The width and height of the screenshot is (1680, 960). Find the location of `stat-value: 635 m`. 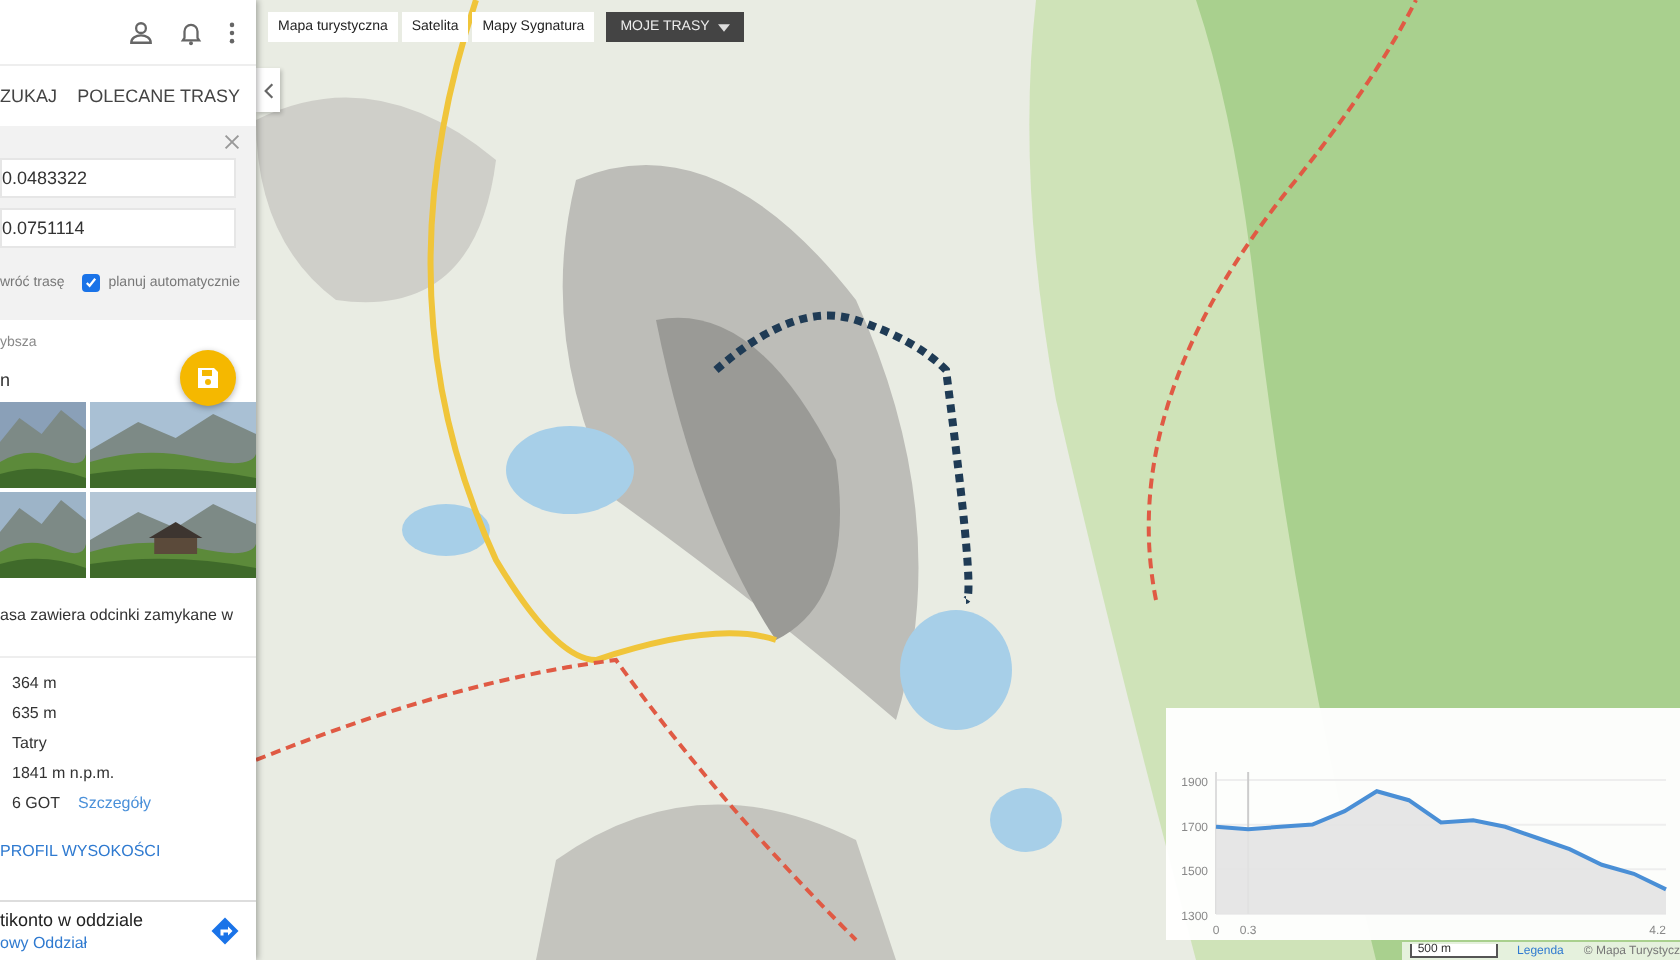

stat-value: 635 m is located at coordinates (34, 713).